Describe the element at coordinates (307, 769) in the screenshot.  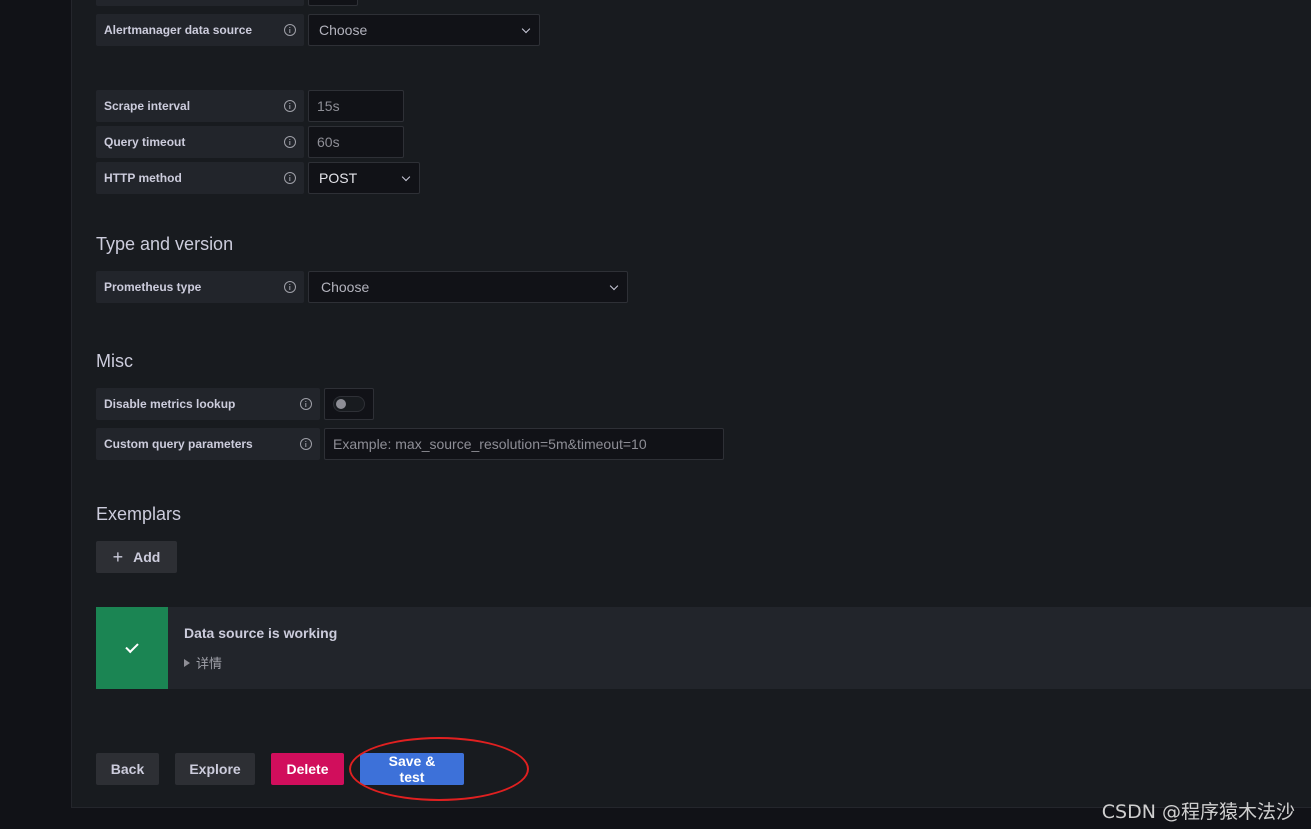
I see `delete-button: Delete` at that location.